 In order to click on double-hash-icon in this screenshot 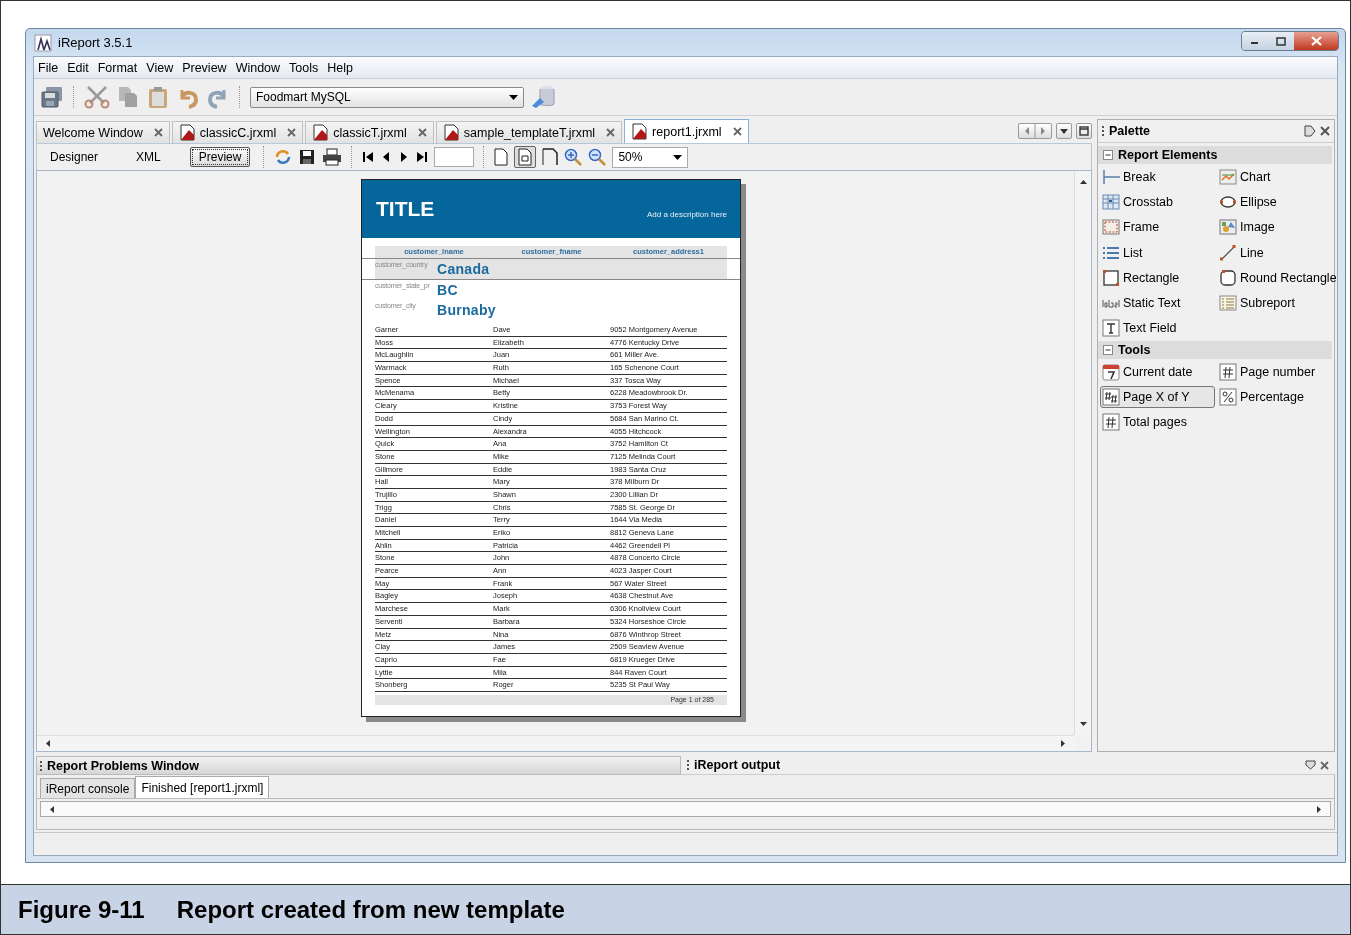, I will do `click(1111, 397)`.